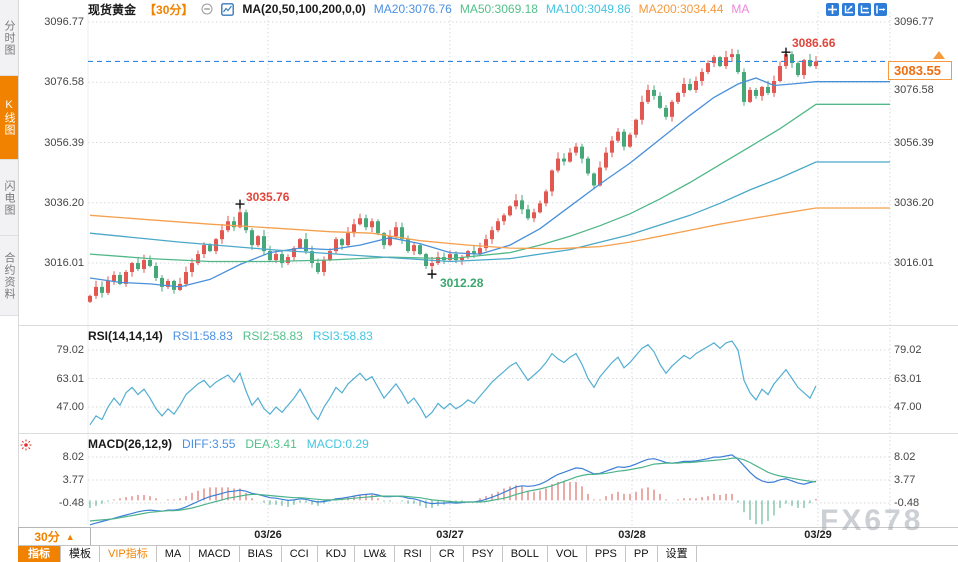 The image size is (958, 562). I want to click on y-label-right: 3056.39, so click(914, 143).